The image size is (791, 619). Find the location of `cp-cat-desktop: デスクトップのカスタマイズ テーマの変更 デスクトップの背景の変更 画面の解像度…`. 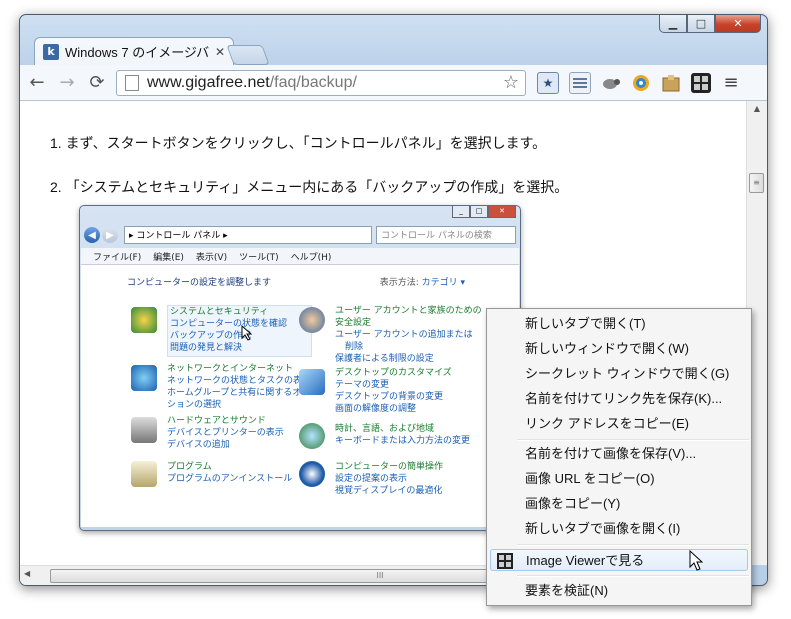

cp-cat-desktop: デスクトップのカスタマイズ テーマの変更 デスクトップの背景の変更 画面の解像度… is located at coordinates (393, 391).